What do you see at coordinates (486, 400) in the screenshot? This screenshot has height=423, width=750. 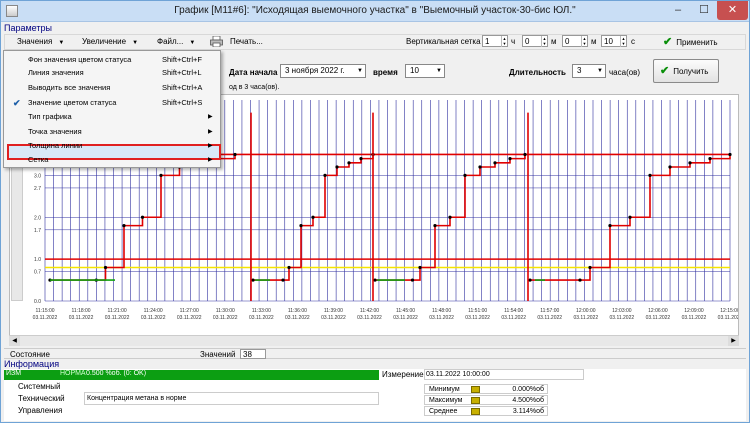 I see `max-row: Максимум 4.500%об` at bounding box center [486, 400].